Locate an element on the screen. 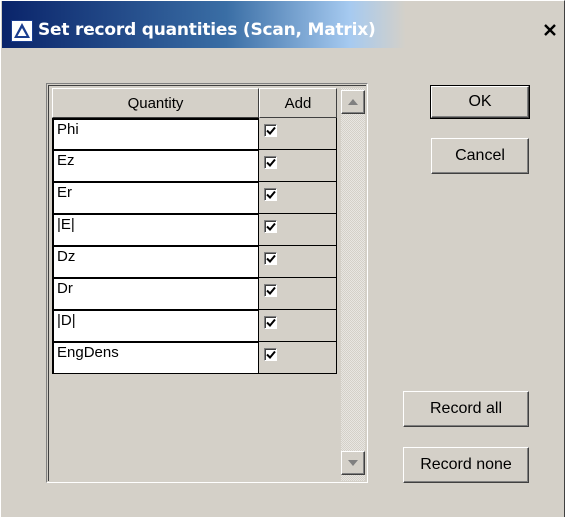  table-row: Phi is located at coordinates (194, 134).